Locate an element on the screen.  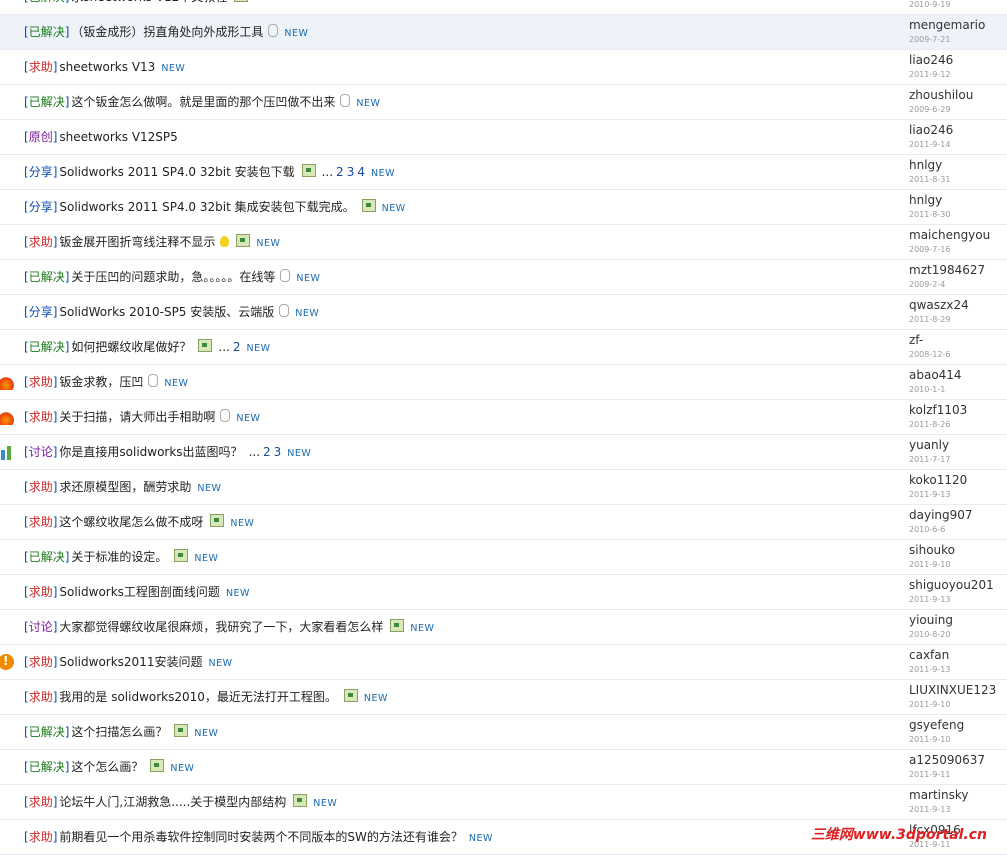
author-link: caxfan is located at coordinates (929, 655).